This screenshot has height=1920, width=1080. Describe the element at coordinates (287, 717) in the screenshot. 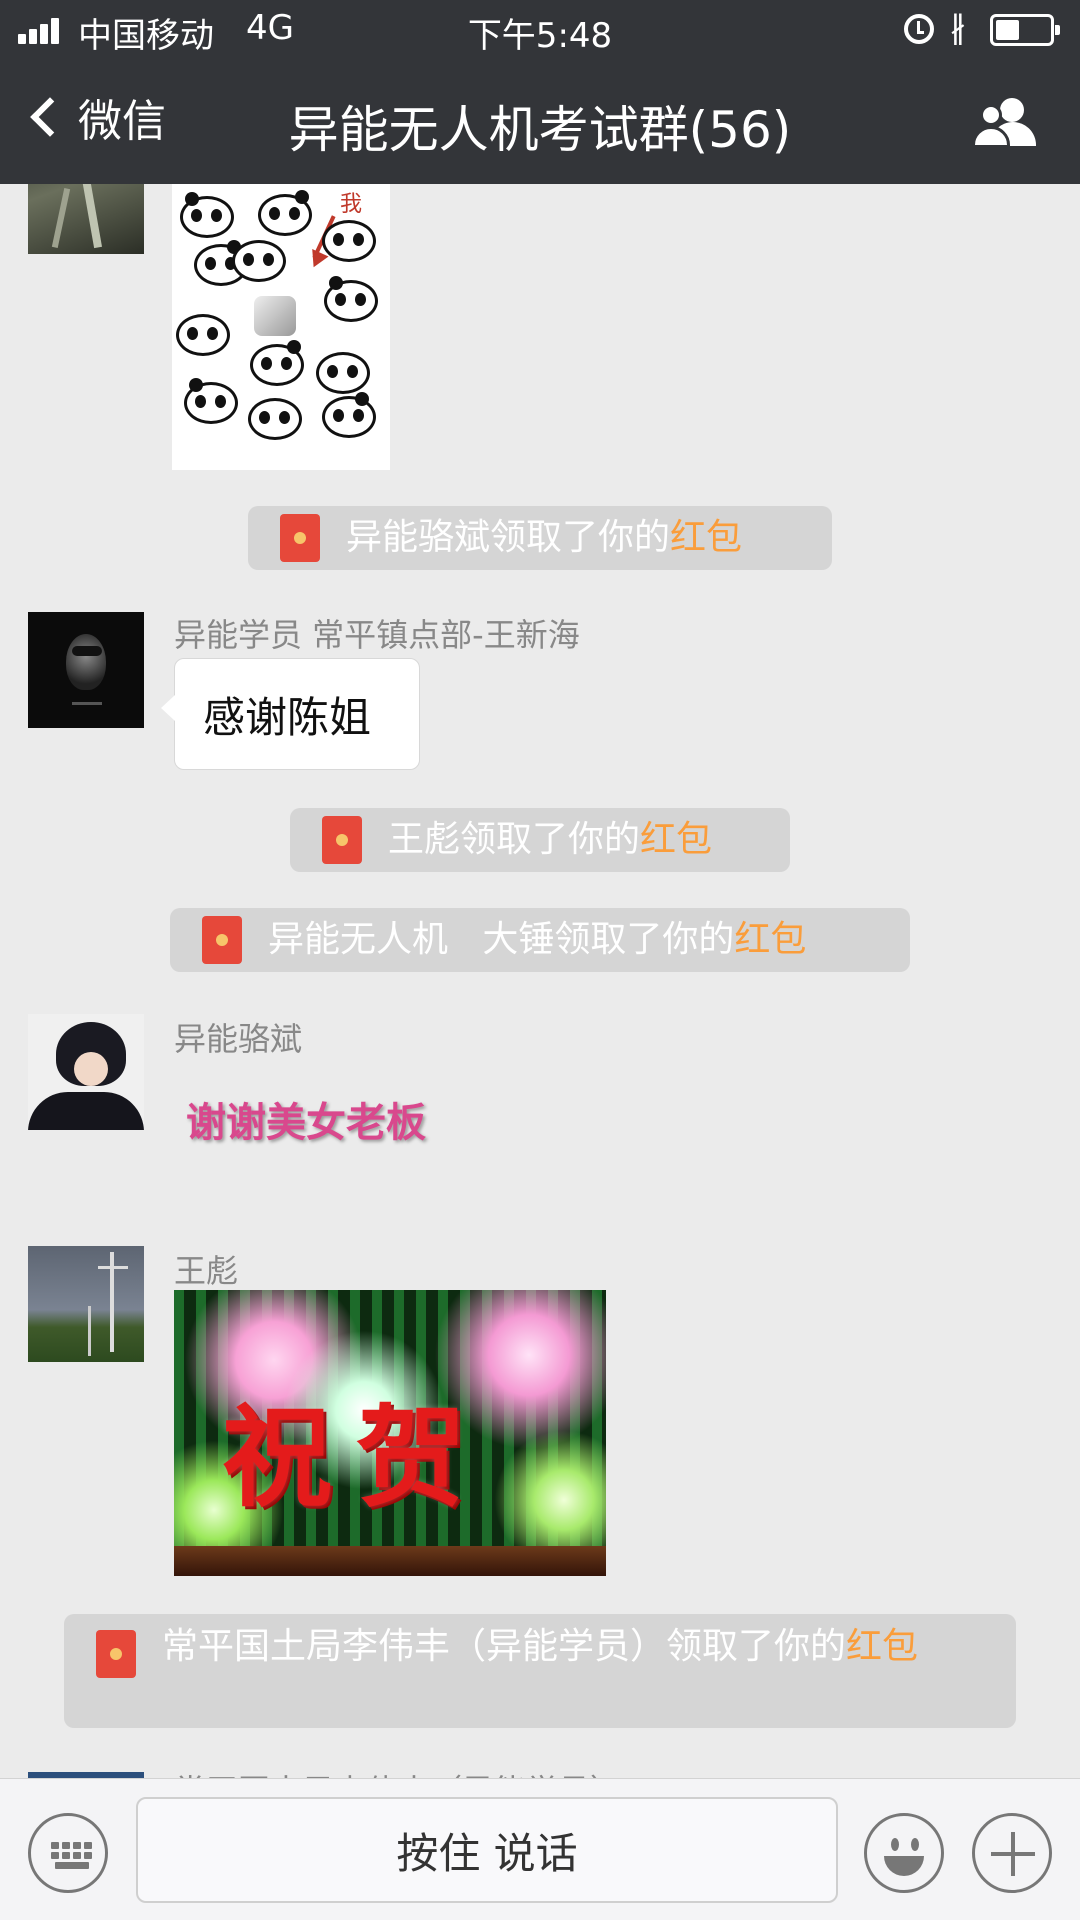

I see `message-text: 感谢陈姐` at that location.